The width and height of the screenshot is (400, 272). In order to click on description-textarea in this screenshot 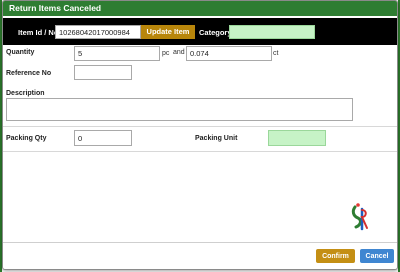, I will do `click(179, 109)`.